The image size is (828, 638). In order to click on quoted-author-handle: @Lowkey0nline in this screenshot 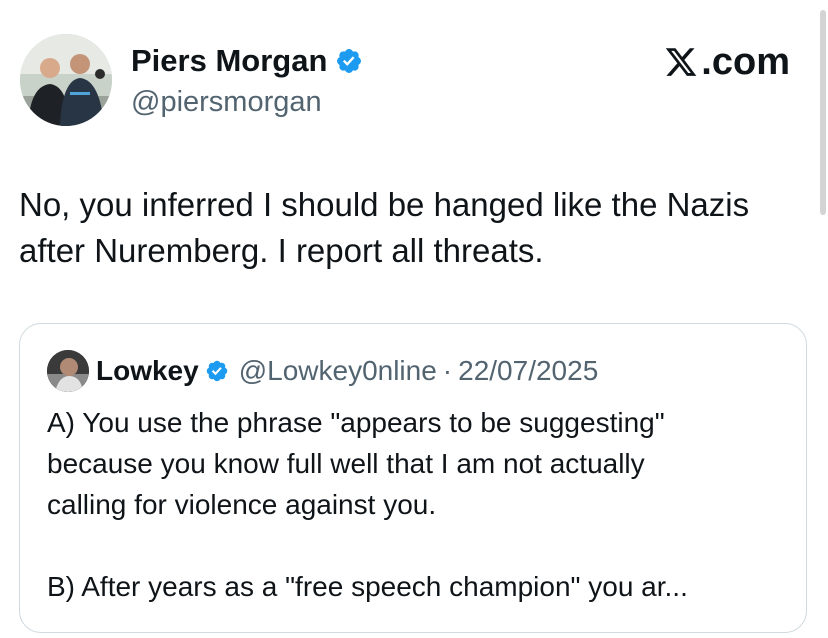, I will do `click(338, 371)`.